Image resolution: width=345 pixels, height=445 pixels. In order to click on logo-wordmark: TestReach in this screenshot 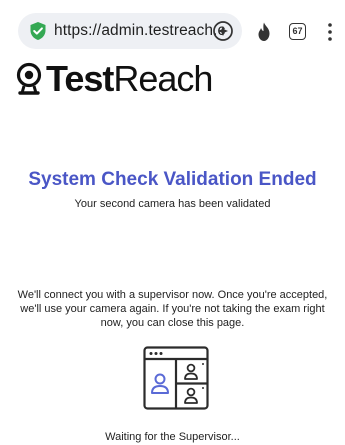, I will do `click(129, 78)`.